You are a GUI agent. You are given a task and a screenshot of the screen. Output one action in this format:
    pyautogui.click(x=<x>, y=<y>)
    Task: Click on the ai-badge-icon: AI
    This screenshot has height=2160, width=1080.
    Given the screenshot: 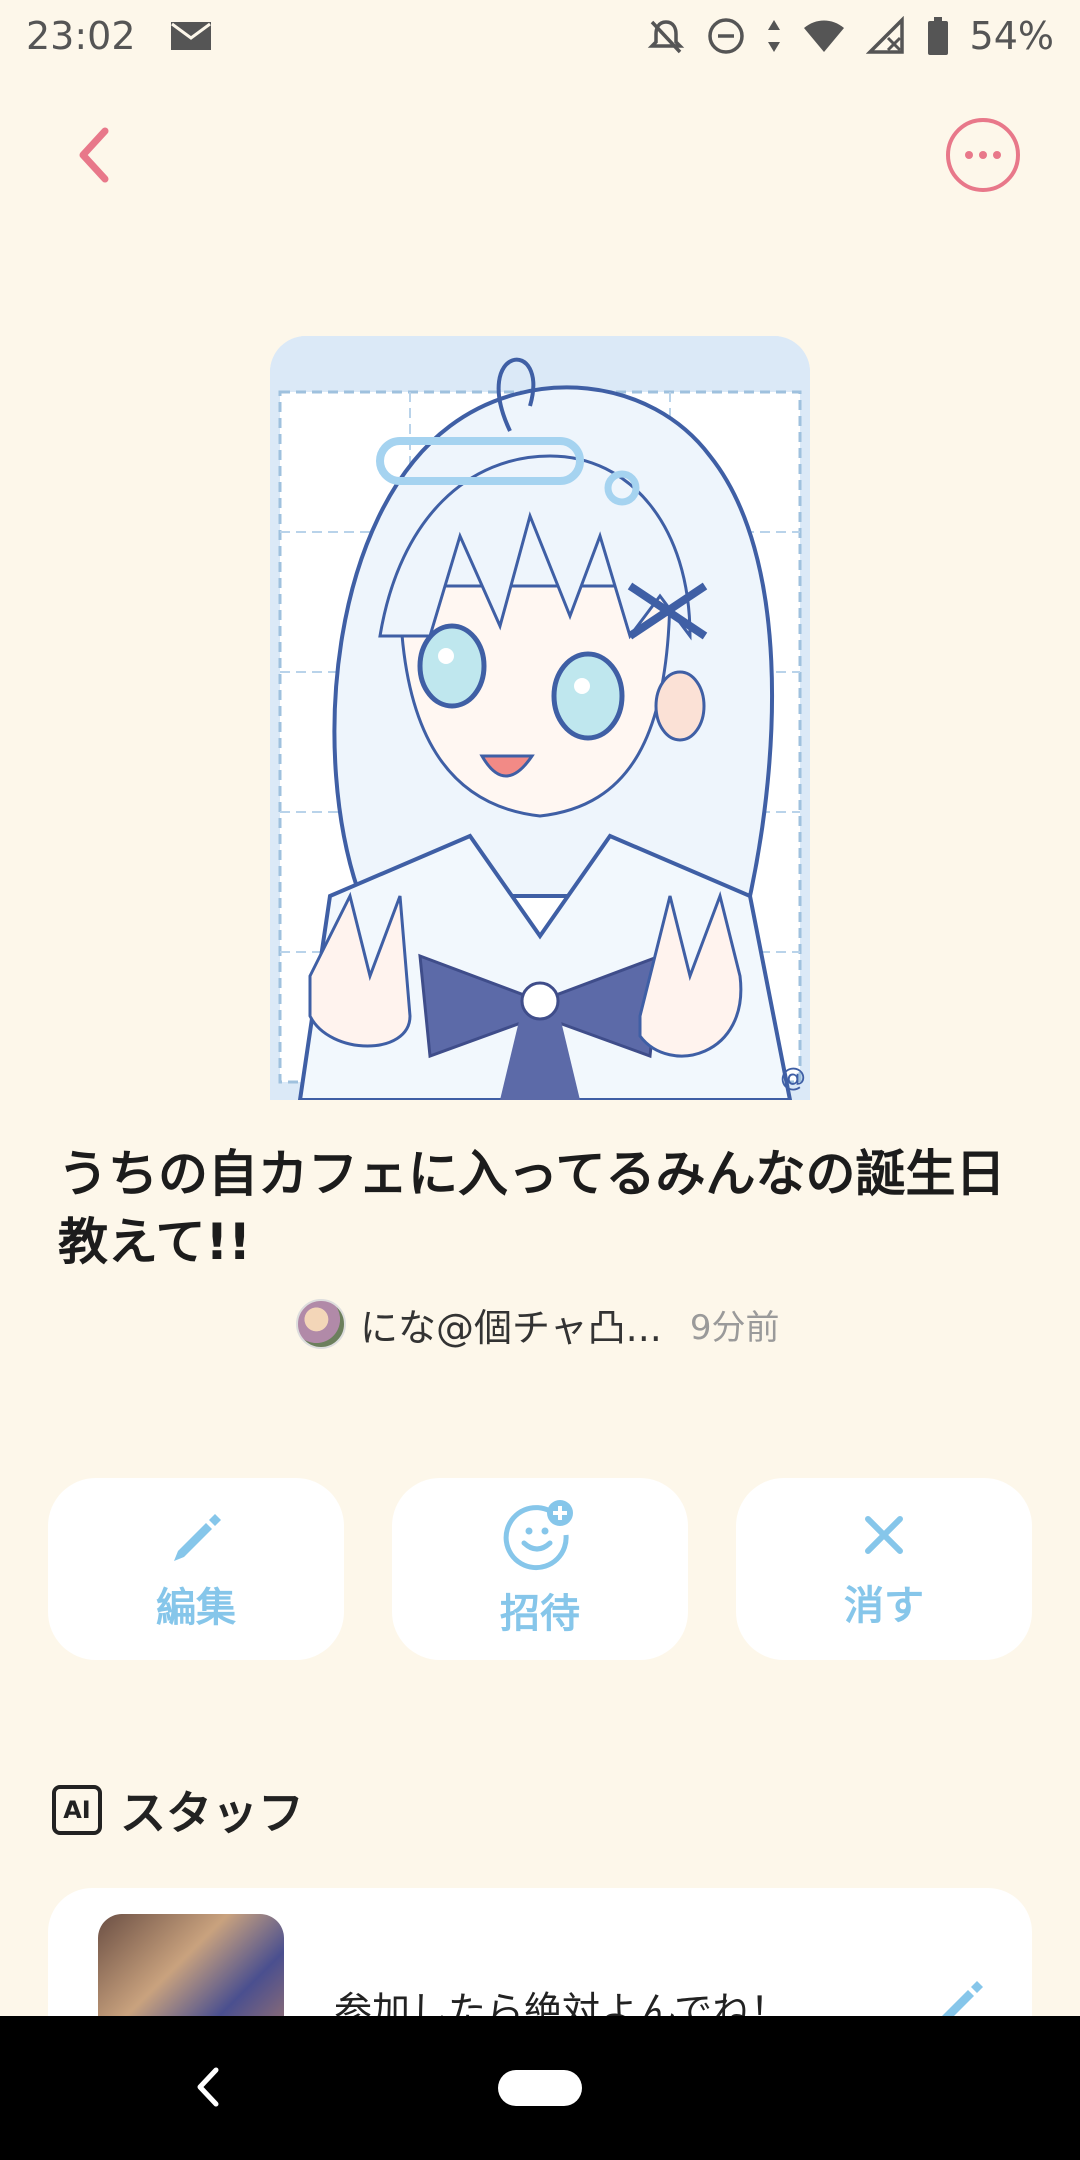 What is the action you would take?
    pyautogui.click(x=77, y=1810)
    